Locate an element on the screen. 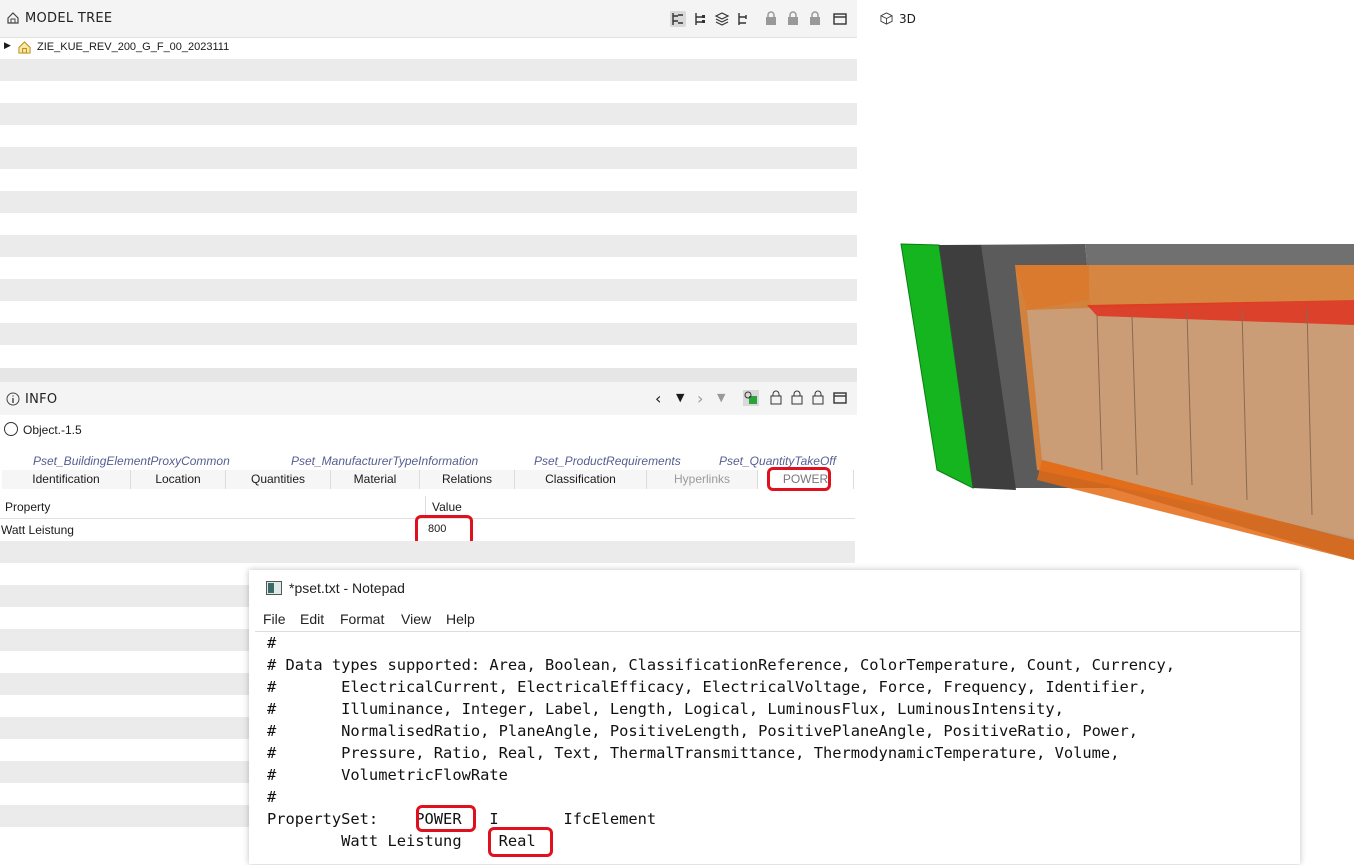  info-icon is located at coordinates (13, 399).